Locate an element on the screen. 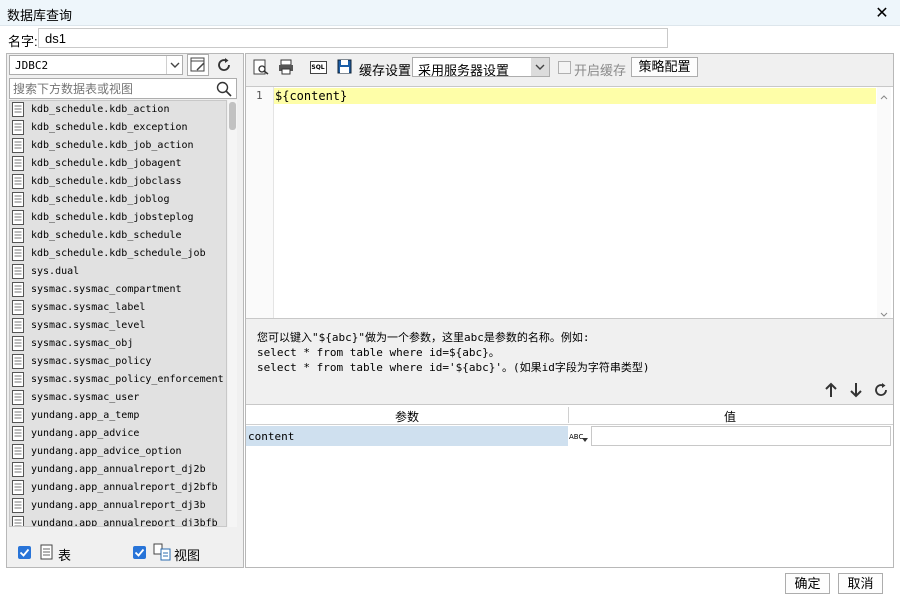 This screenshot has height=600, width=900. refresh-params-icon is located at coordinates (881, 390).